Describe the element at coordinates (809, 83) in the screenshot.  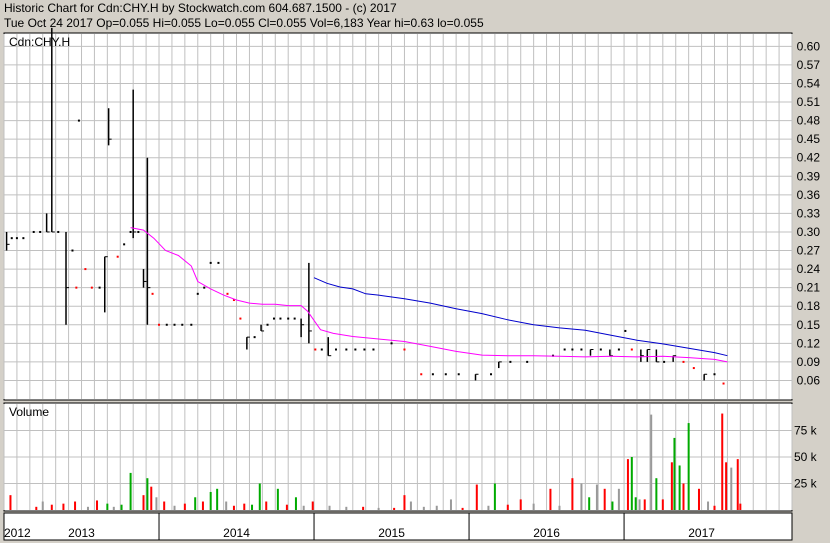
I see `price-tick-label: 0.54` at that location.